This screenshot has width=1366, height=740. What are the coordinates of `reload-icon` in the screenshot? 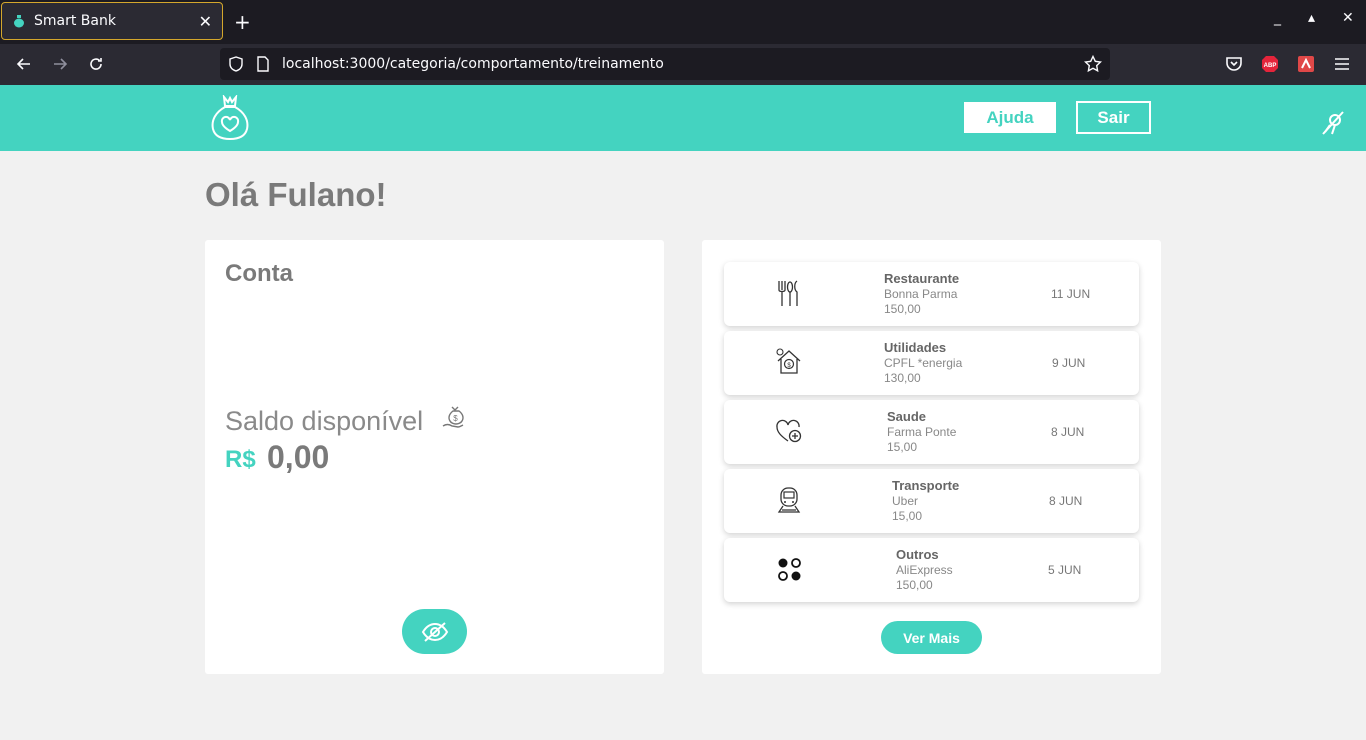 It's located at (96, 64).